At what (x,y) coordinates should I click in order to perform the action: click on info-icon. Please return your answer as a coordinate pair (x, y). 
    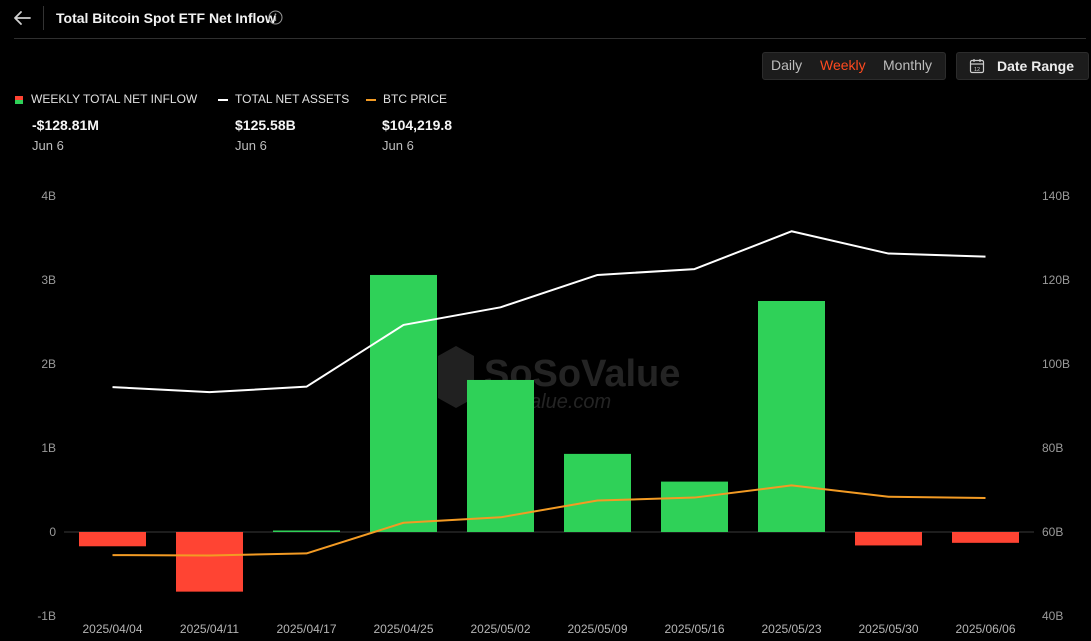
    Looking at the image, I should click on (275, 17).